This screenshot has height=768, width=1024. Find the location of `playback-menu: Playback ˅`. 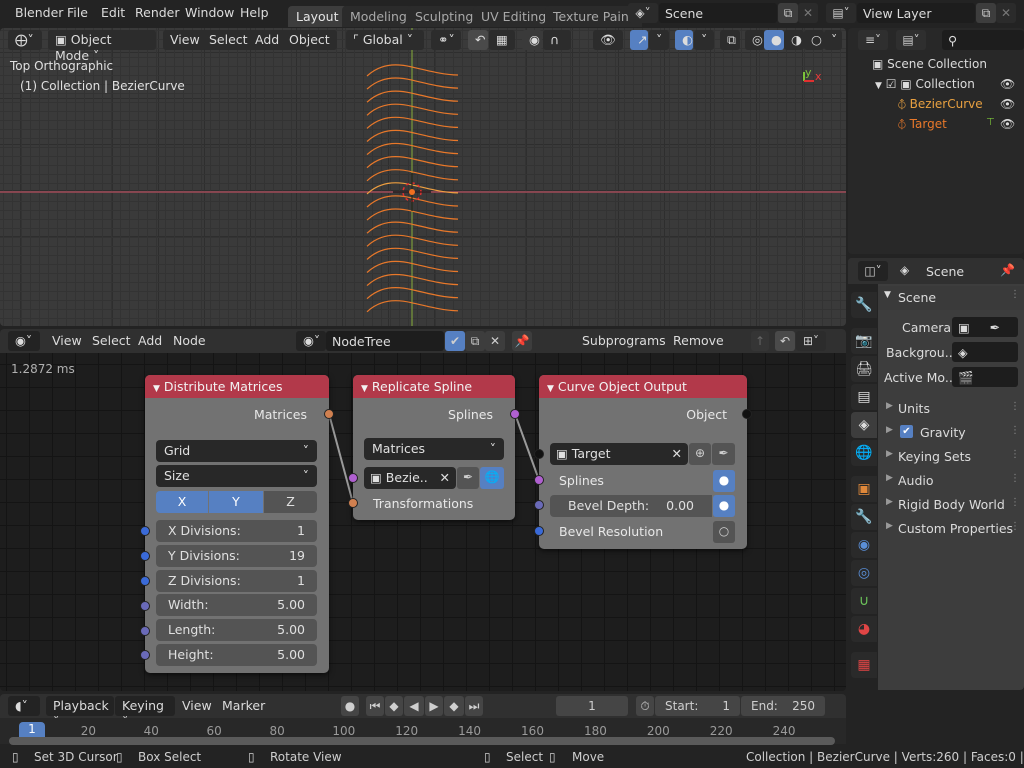

playback-menu: Playback ˅ is located at coordinates (80, 712).